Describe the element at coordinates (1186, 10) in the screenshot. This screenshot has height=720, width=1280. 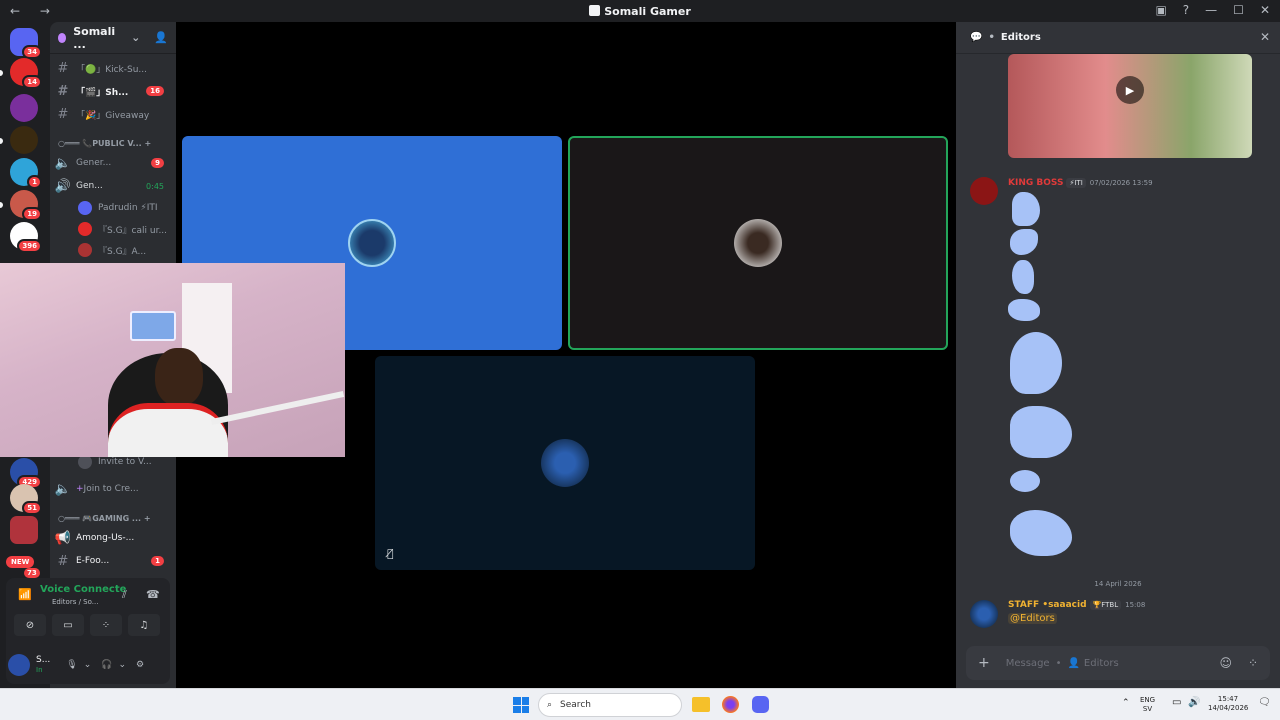
I see `help-icon: ?` at that location.